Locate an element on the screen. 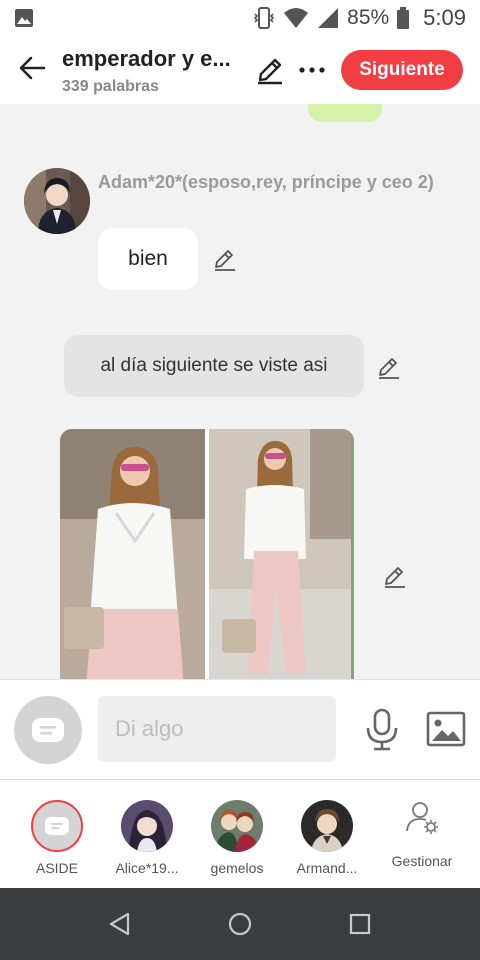  arrow-left-icon is located at coordinates (32, 68).